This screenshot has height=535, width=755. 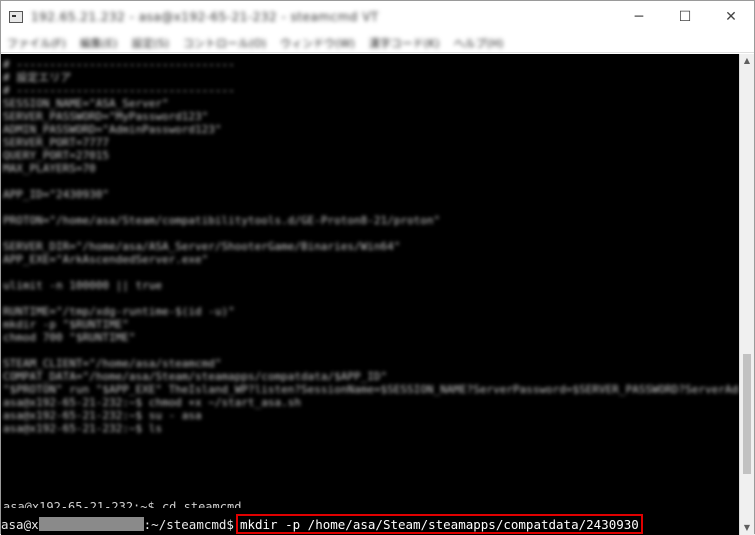 What do you see at coordinates (20, 524) in the screenshot?
I see `prompt-user: asa@x` at bounding box center [20, 524].